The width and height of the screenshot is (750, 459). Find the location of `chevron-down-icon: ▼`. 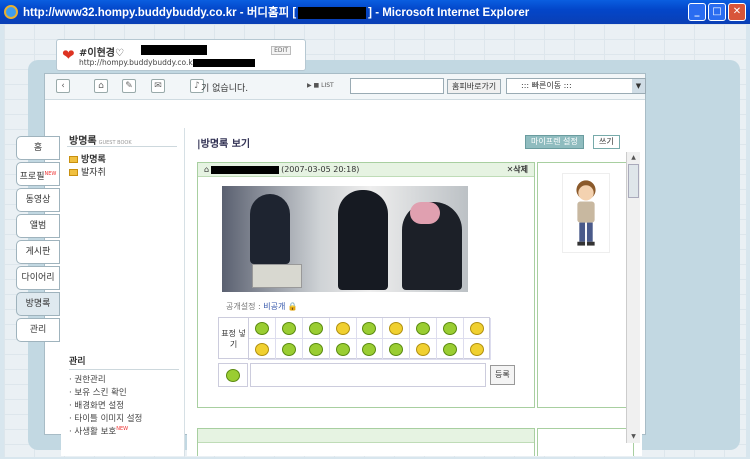

chevron-down-icon: ▼ is located at coordinates (638, 86).